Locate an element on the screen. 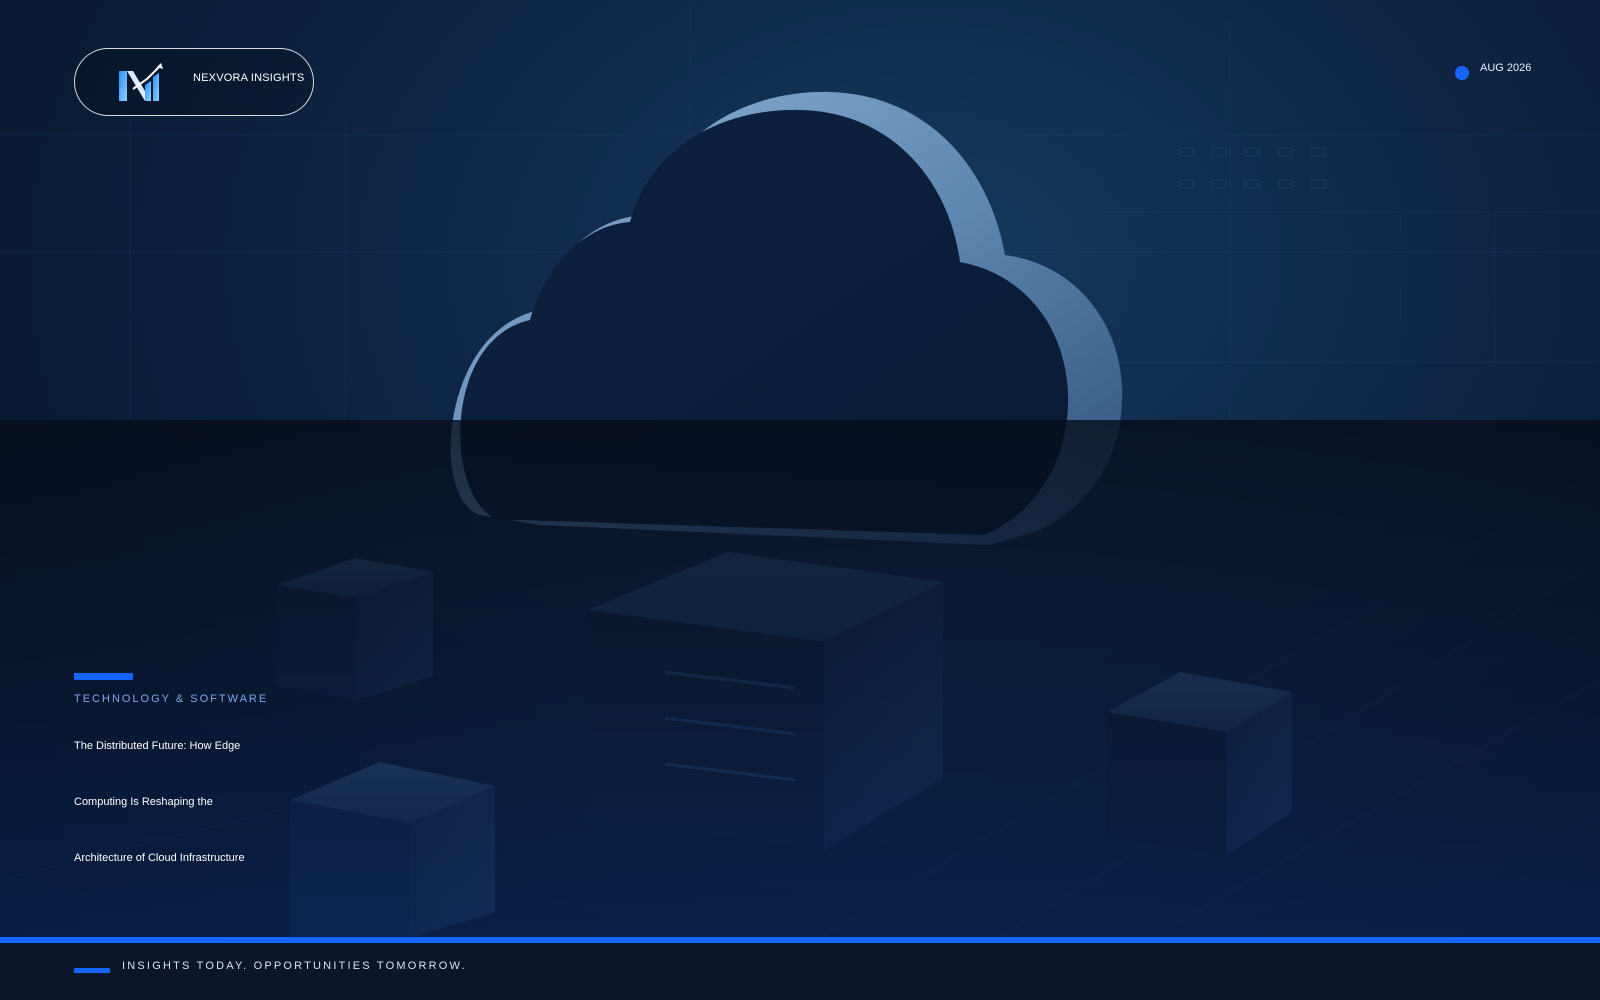 Image resolution: width=1600 pixels, height=1000 pixels. footer-tagline: INSIGHTS TODAY. OPPORTUNITIES TOMORROW. is located at coordinates (294, 966).